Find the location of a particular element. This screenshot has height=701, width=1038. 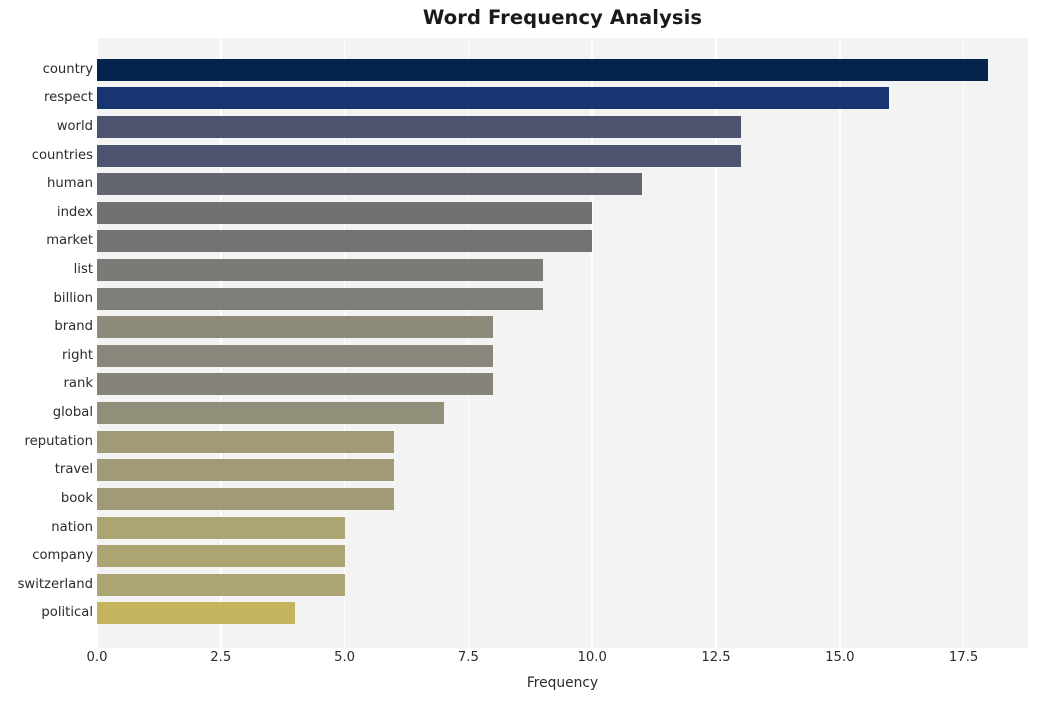

bar-switzerland is located at coordinates (221, 584).